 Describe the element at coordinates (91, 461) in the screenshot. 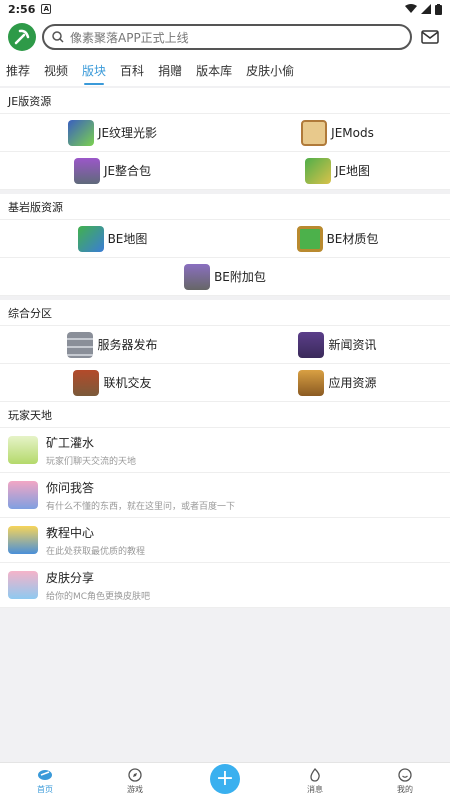

I see `item-desc: 玩家们聊天交流的天地` at that location.